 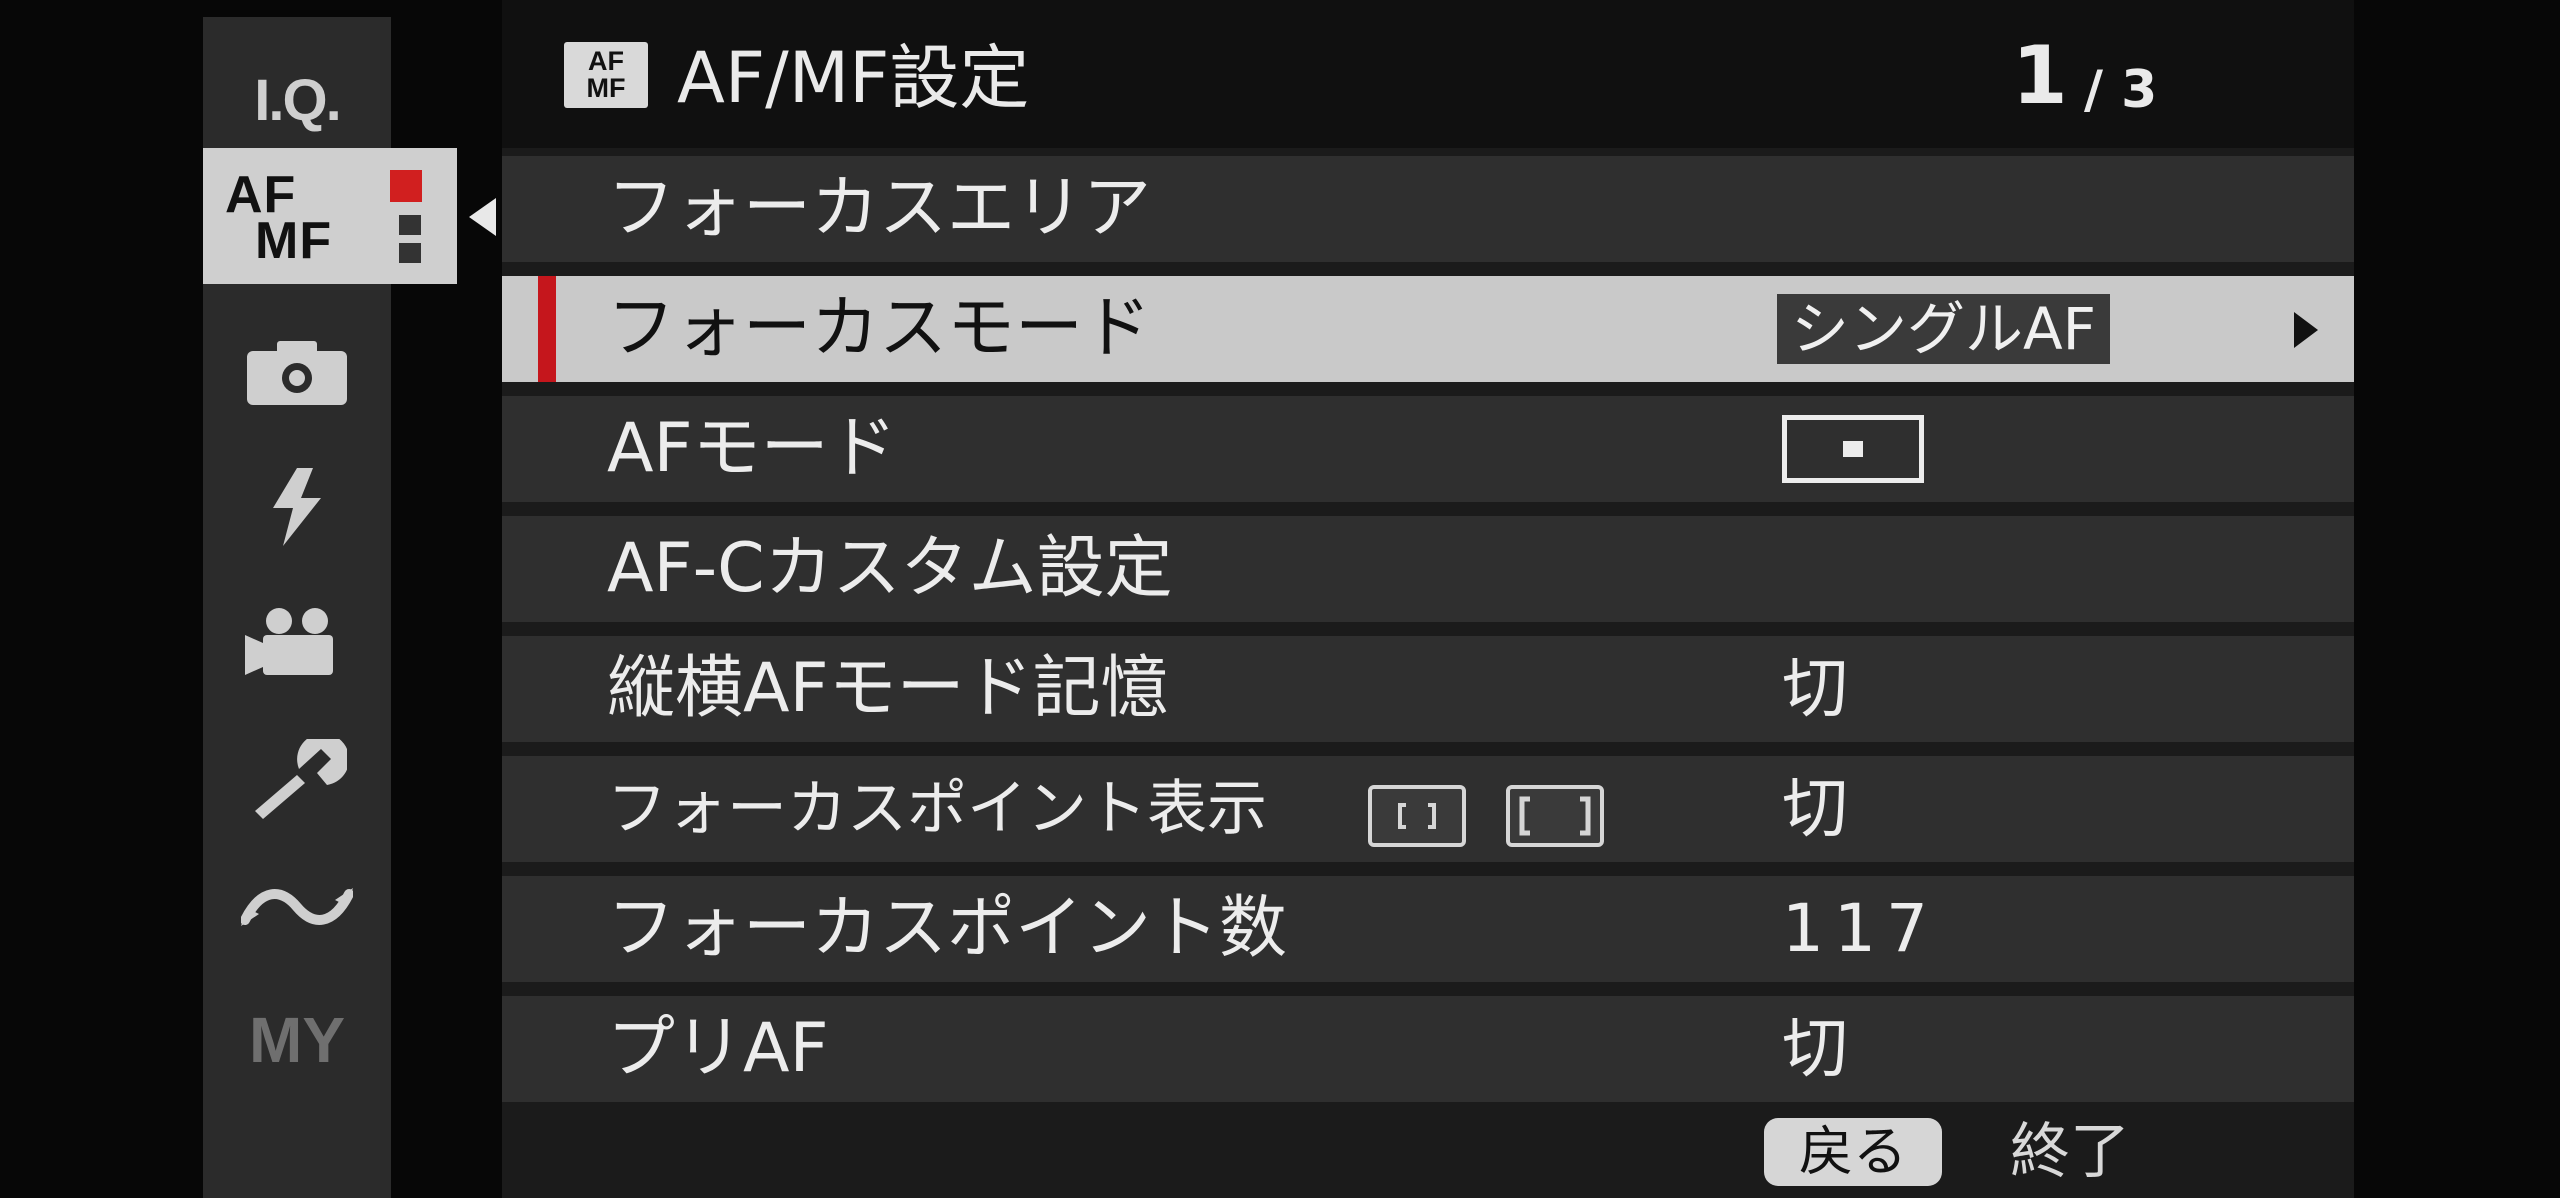 I want to click on tab-page-indicator-active, so click(x=406, y=186).